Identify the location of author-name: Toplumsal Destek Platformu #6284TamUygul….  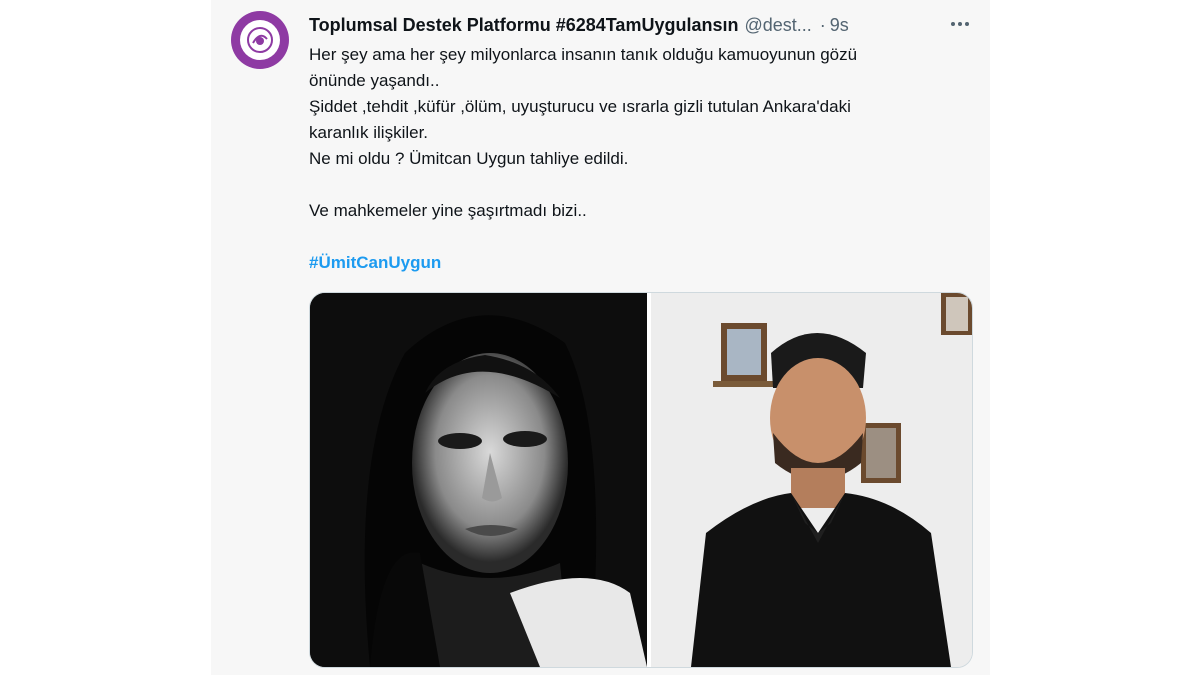
(523, 25).